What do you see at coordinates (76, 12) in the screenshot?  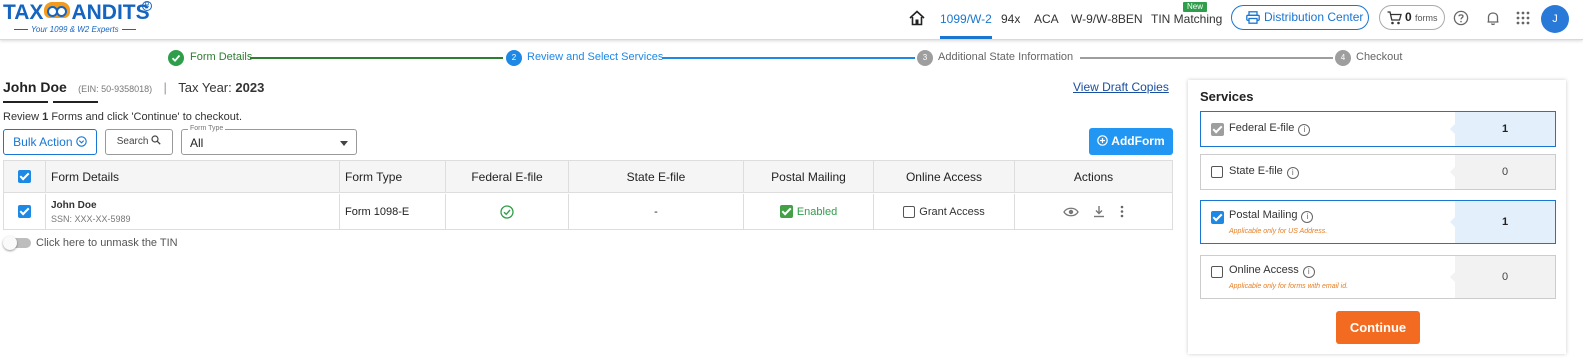 I see `logo-wordmark: TAX ANDITS` at bounding box center [76, 12].